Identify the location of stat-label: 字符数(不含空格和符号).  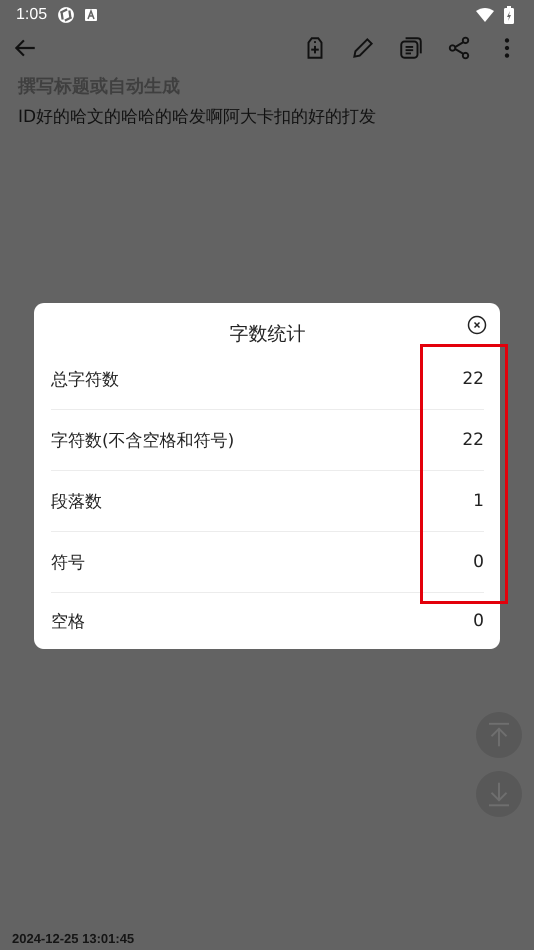
(142, 441).